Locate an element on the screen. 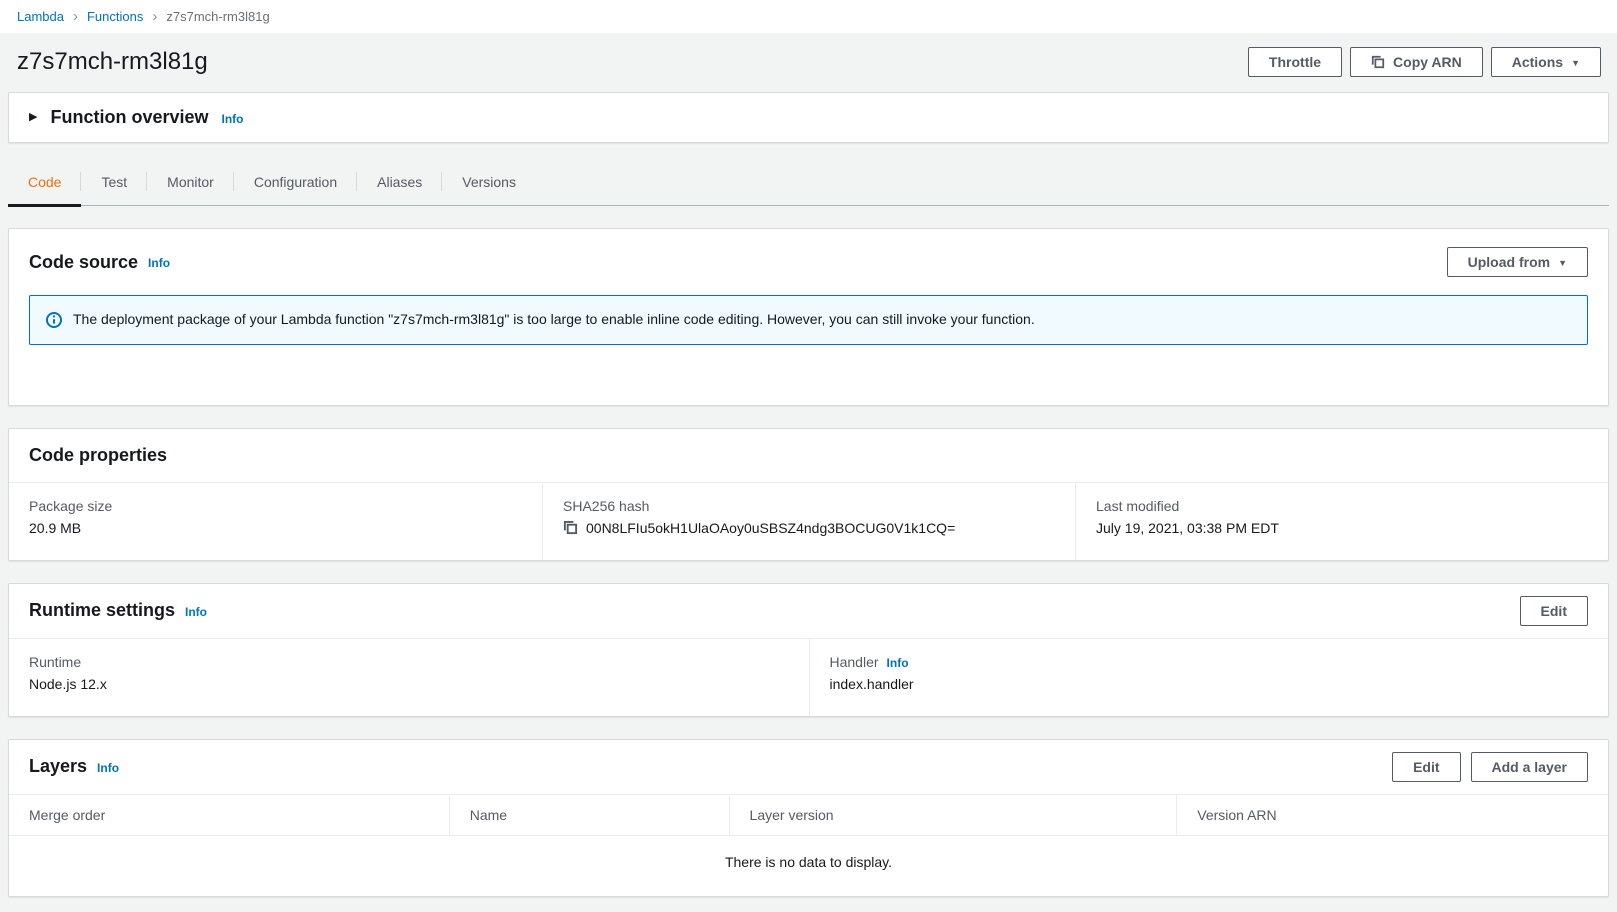 This screenshot has width=1617, height=912. tab-configuration: Configuration is located at coordinates (296, 182).